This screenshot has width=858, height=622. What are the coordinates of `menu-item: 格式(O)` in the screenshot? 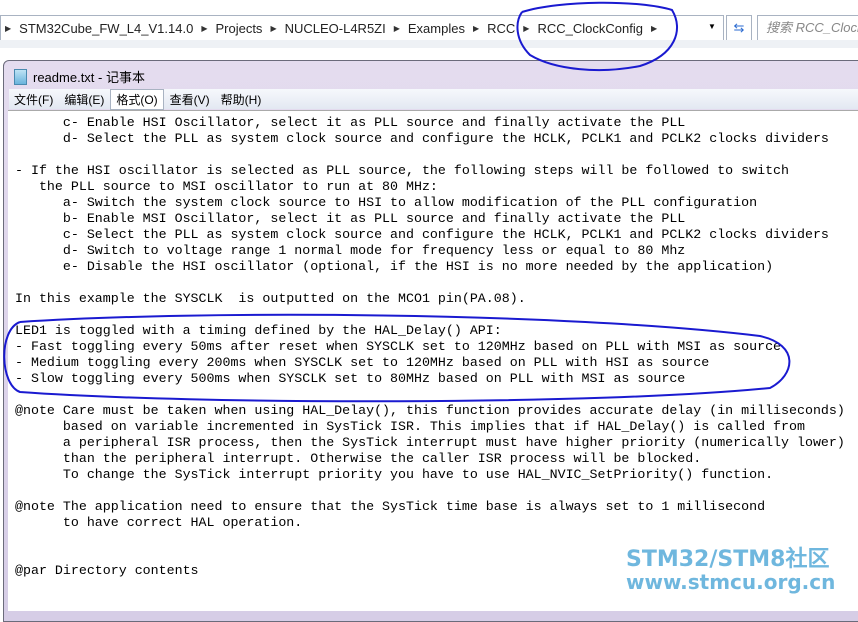 It's located at (137, 99).